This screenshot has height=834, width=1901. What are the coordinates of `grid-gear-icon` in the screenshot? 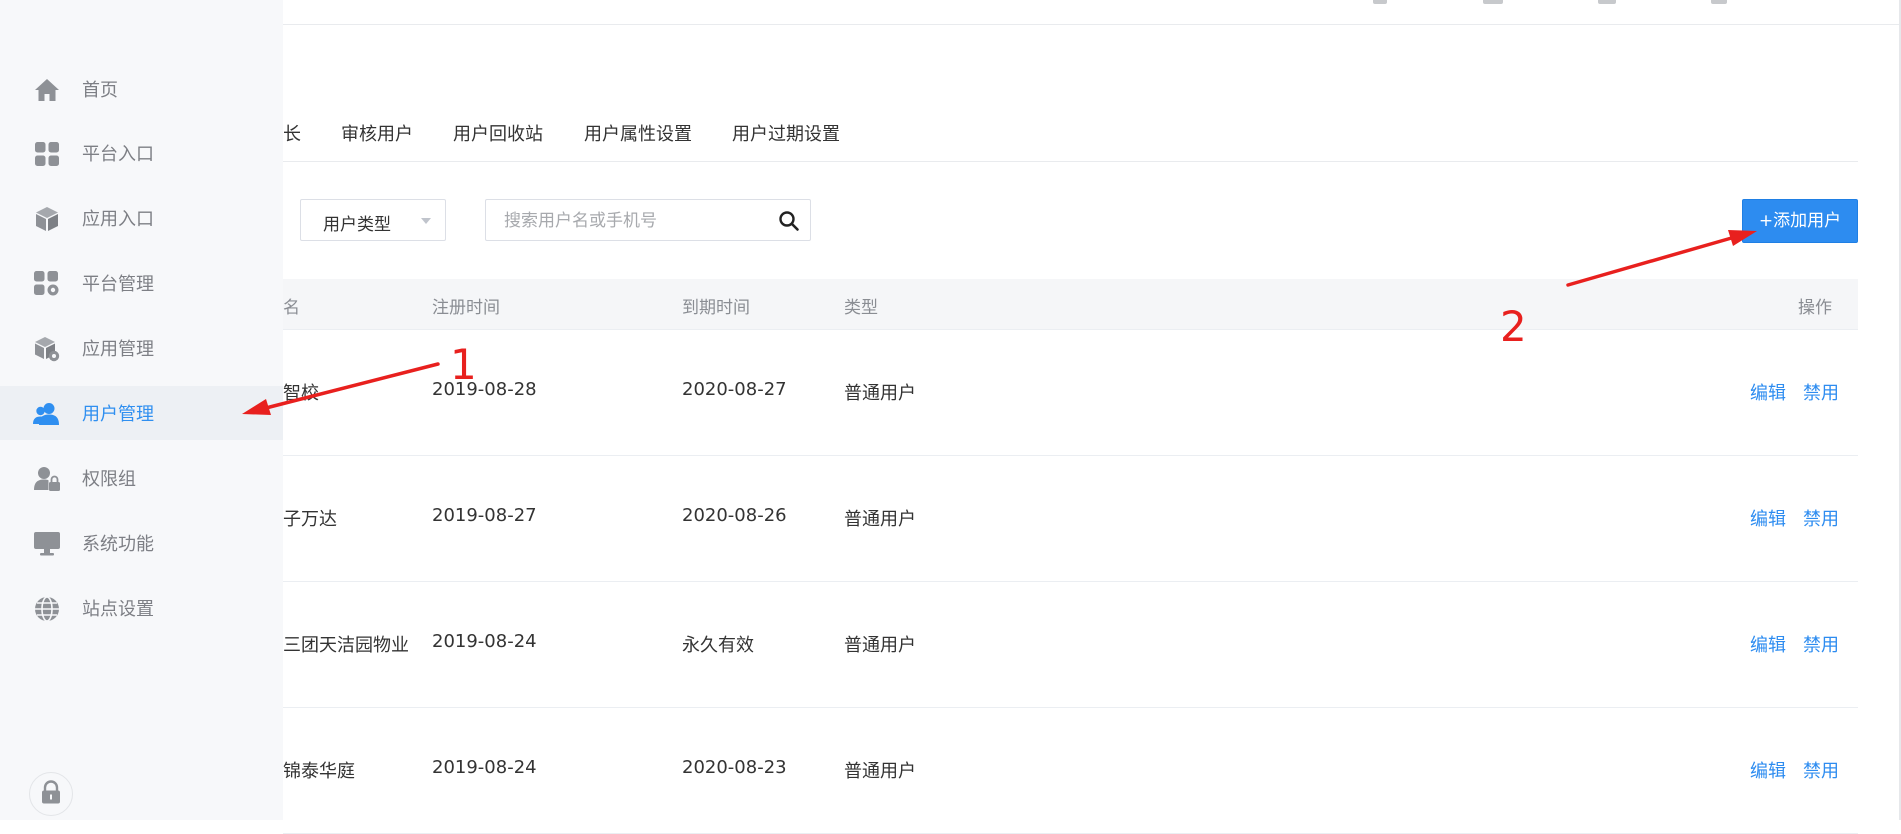 It's located at (47, 284).